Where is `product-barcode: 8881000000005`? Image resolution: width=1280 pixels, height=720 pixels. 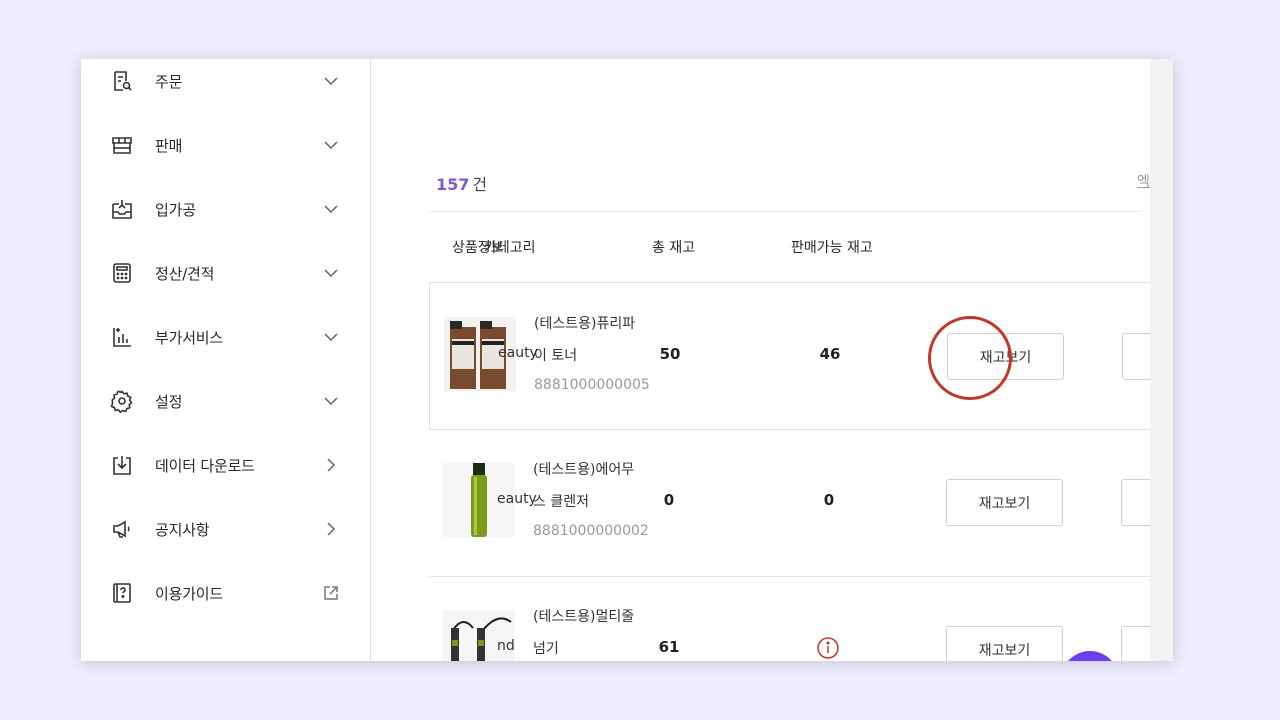 product-barcode: 8881000000005 is located at coordinates (592, 385).